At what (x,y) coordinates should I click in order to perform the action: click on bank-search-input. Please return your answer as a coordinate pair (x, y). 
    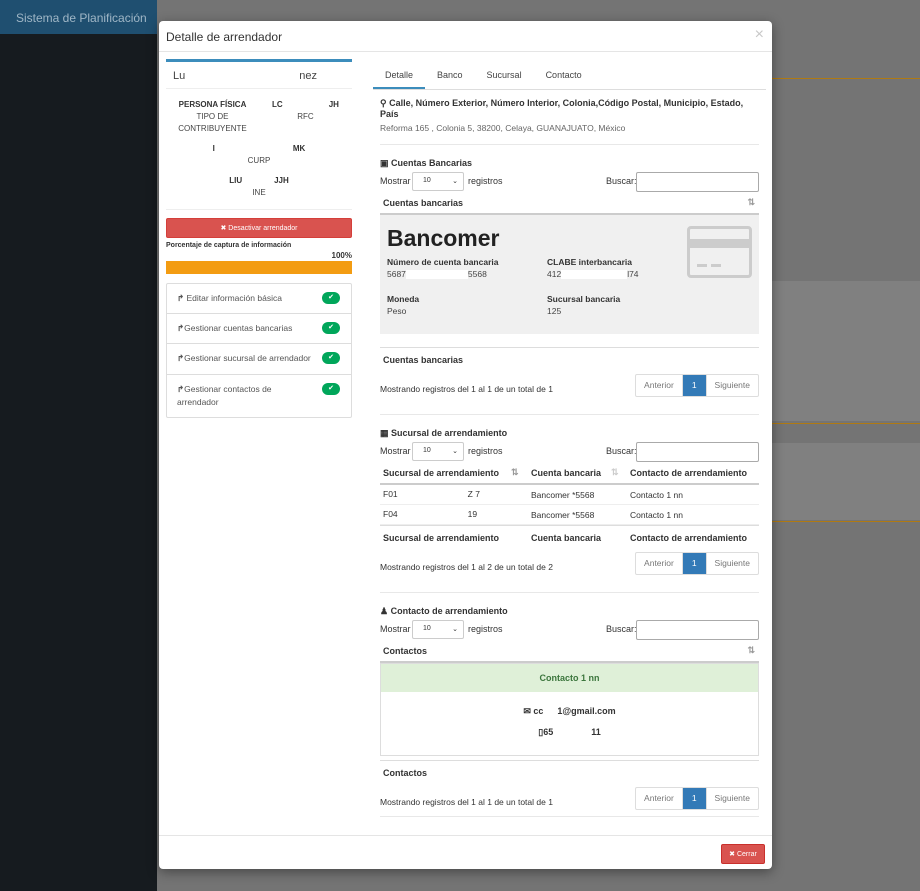
    Looking at the image, I should click on (697, 182).